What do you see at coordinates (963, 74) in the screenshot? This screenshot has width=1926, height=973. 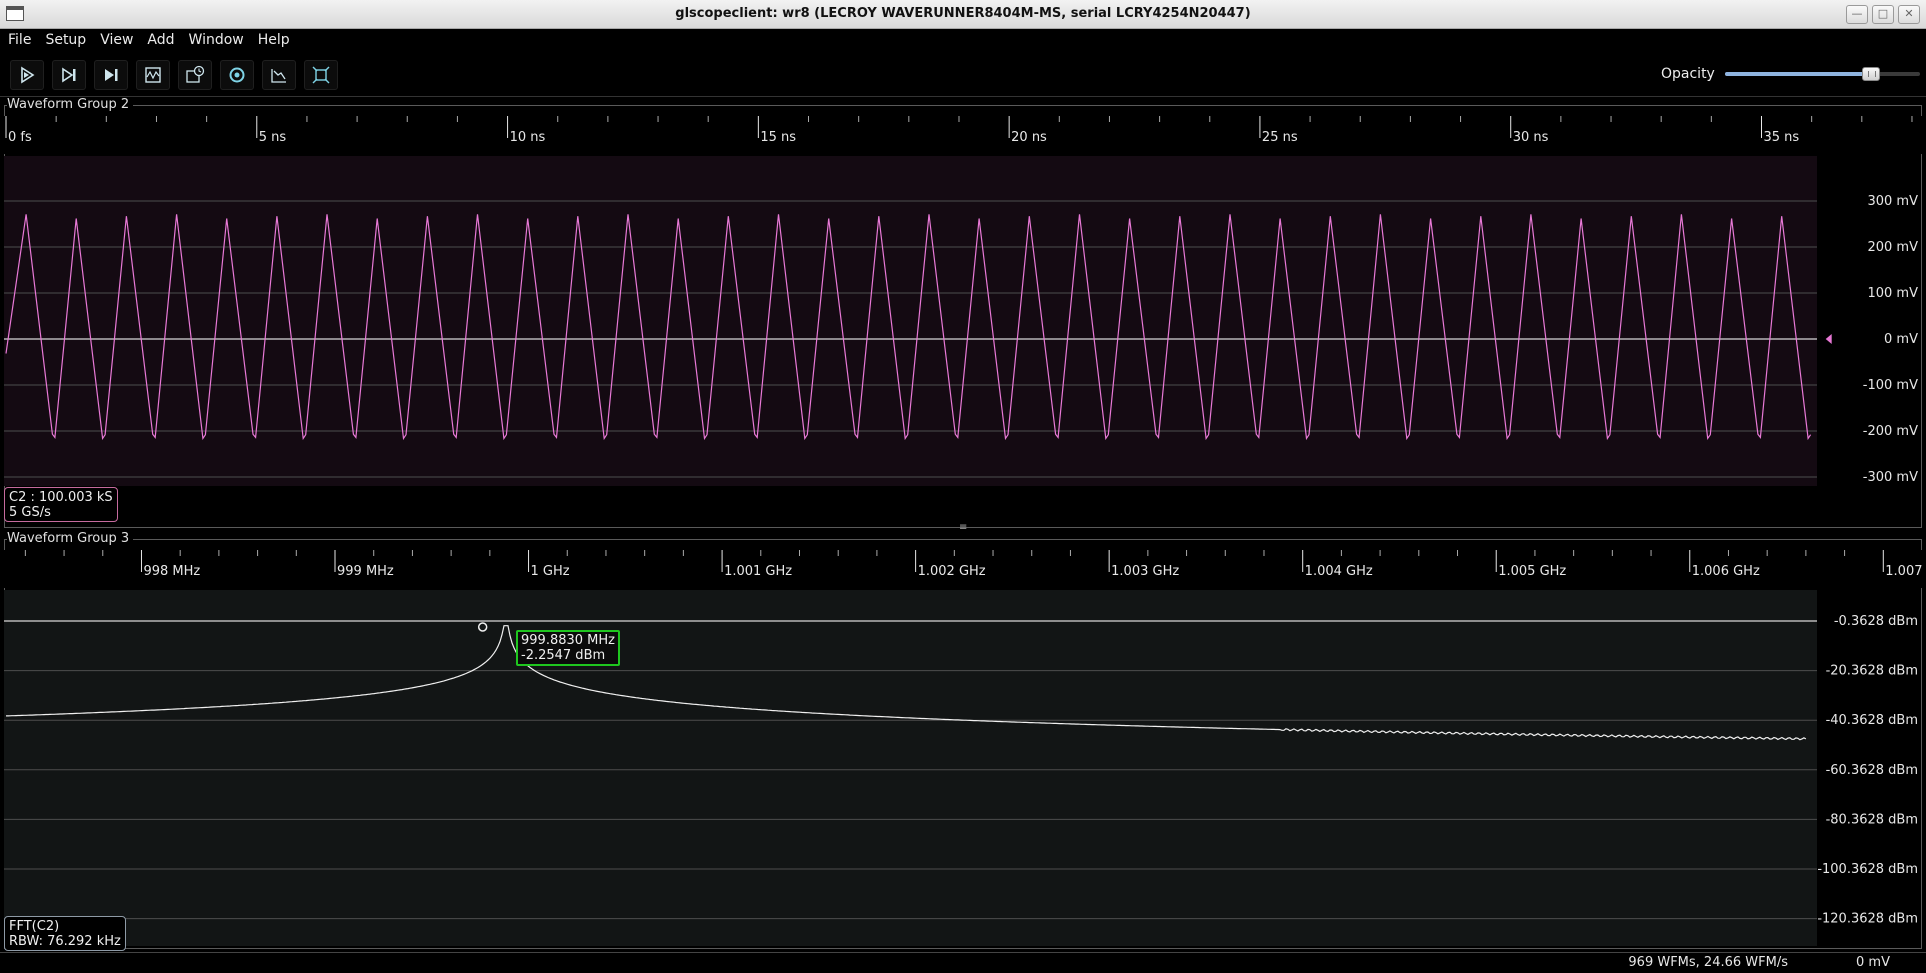 I see `toolbar` at bounding box center [963, 74].